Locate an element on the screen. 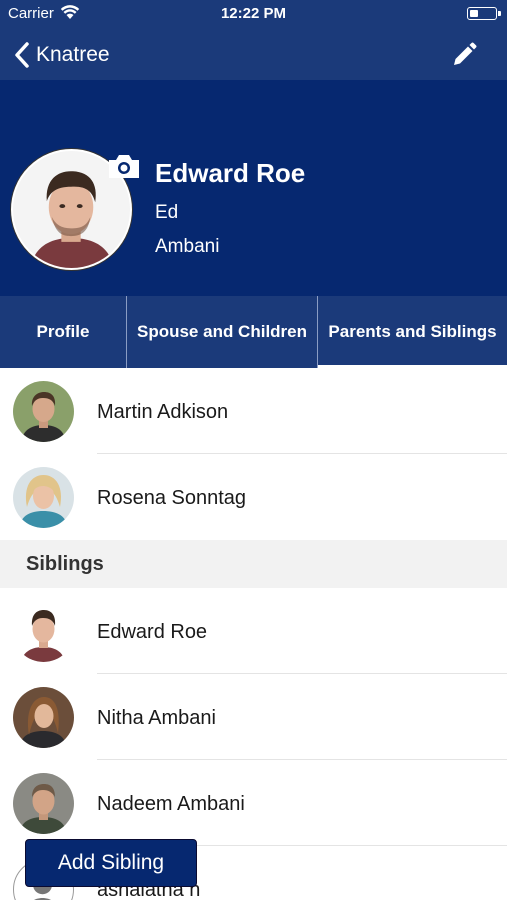 The image size is (507, 900). tab-profile-label: Profile is located at coordinates (63, 331).